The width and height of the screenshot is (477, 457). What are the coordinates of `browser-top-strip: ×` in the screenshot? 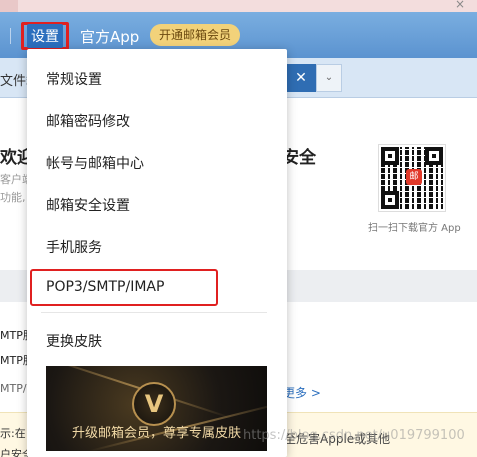 It's located at (238, 6).